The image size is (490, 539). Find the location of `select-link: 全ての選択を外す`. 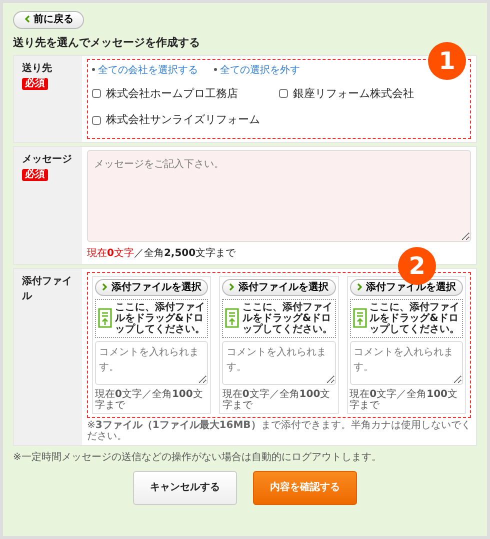

select-link: 全ての選択を外す is located at coordinates (260, 70).